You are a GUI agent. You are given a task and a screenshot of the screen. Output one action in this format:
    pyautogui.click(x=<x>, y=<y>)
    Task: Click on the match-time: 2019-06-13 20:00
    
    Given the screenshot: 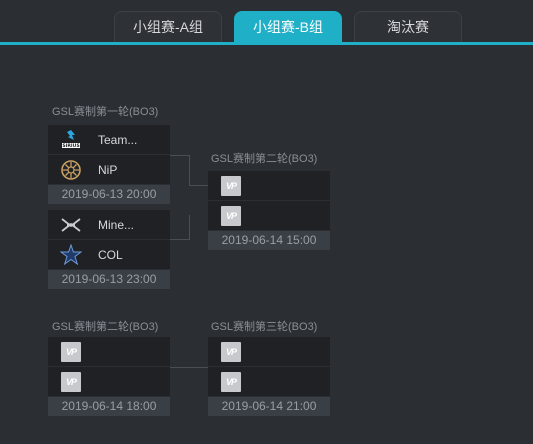 What is the action you would take?
    pyautogui.click(x=109, y=194)
    